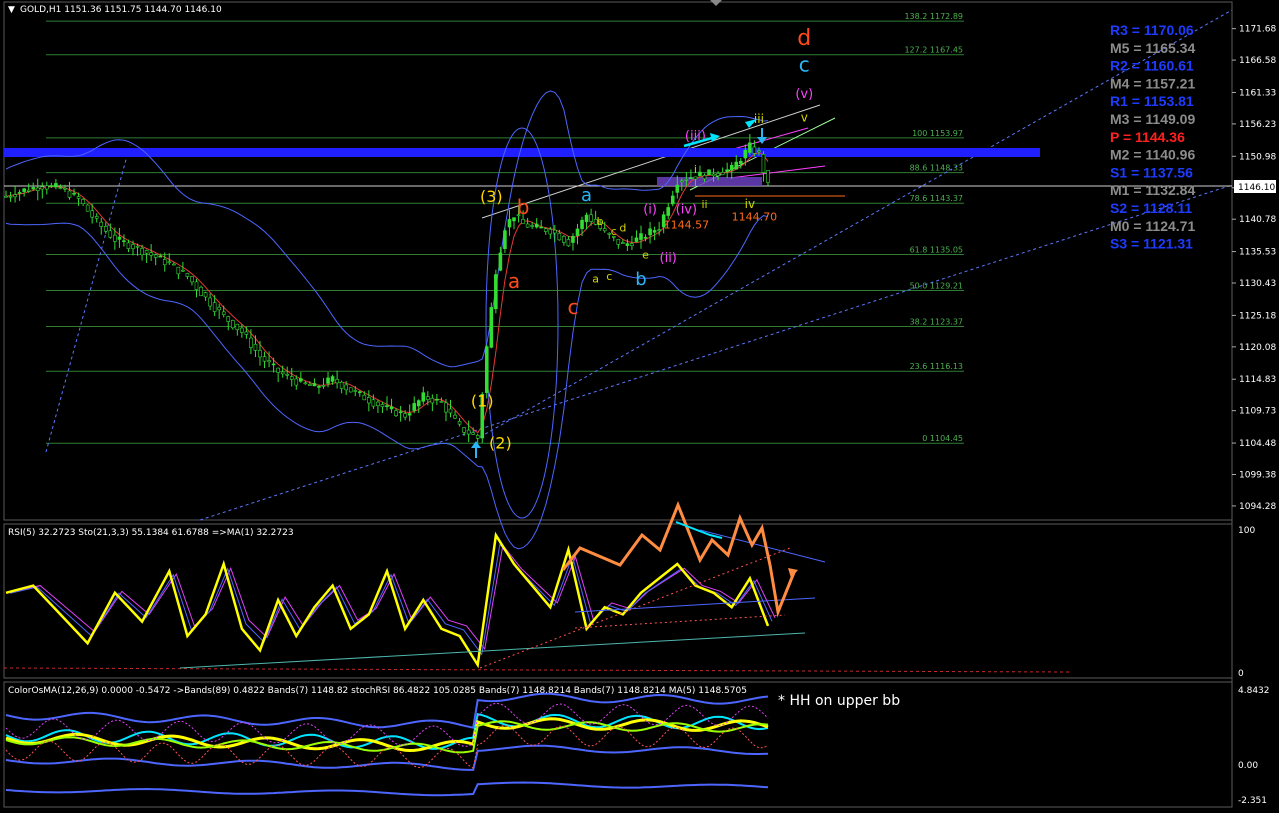  I want to click on wave-label: e, so click(645, 255).